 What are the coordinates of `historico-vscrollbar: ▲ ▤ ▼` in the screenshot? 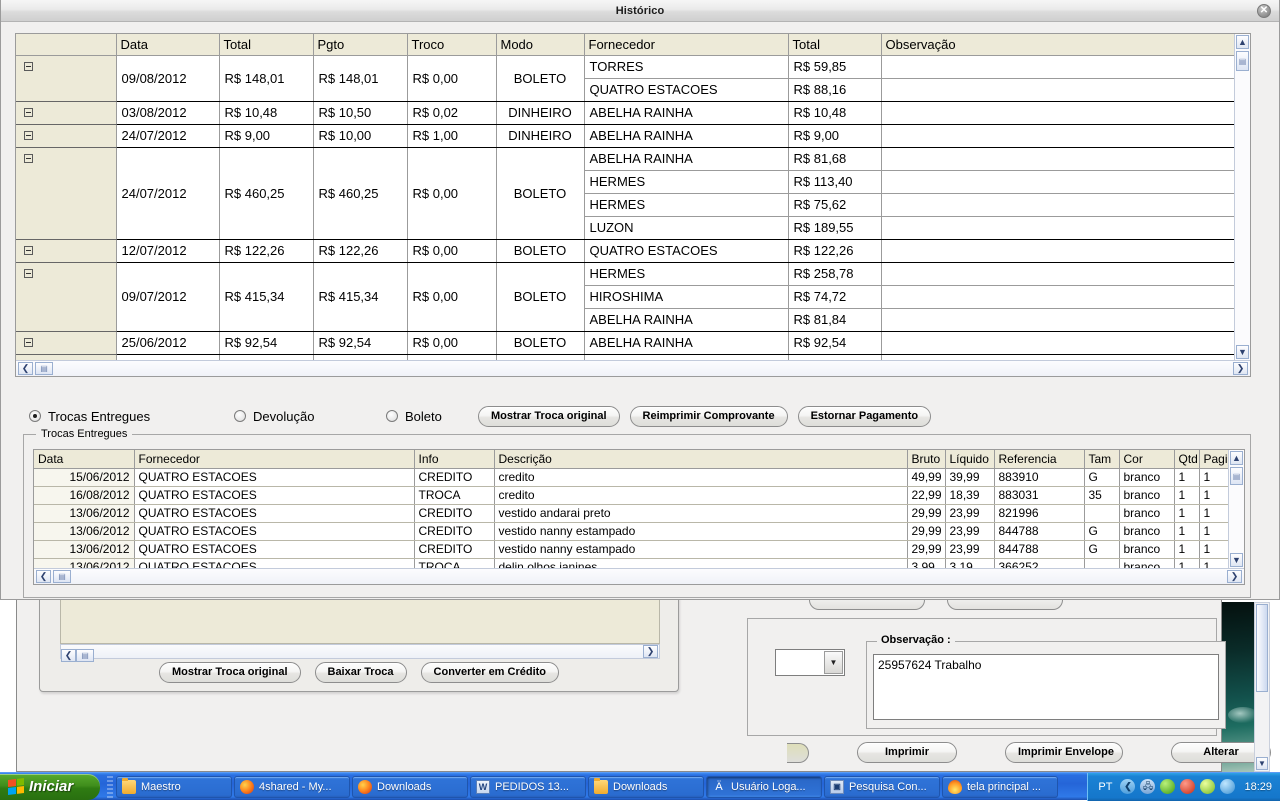 It's located at (1242, 197).